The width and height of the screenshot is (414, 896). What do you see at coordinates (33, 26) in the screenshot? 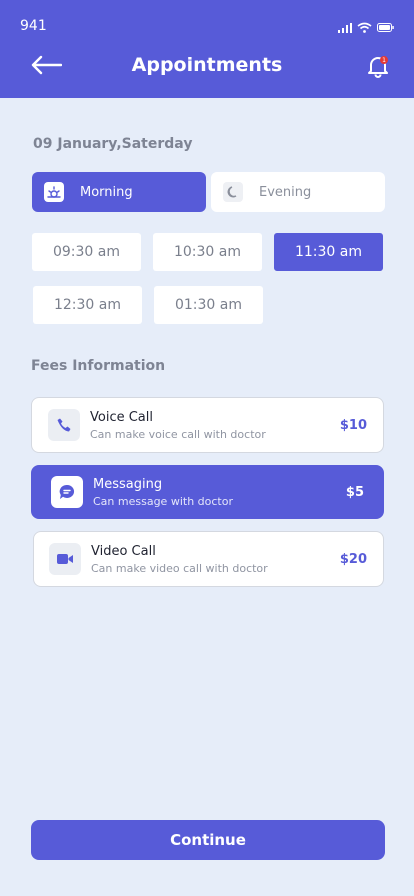
I see `status-time: 941` at bounding box center [33, 26].